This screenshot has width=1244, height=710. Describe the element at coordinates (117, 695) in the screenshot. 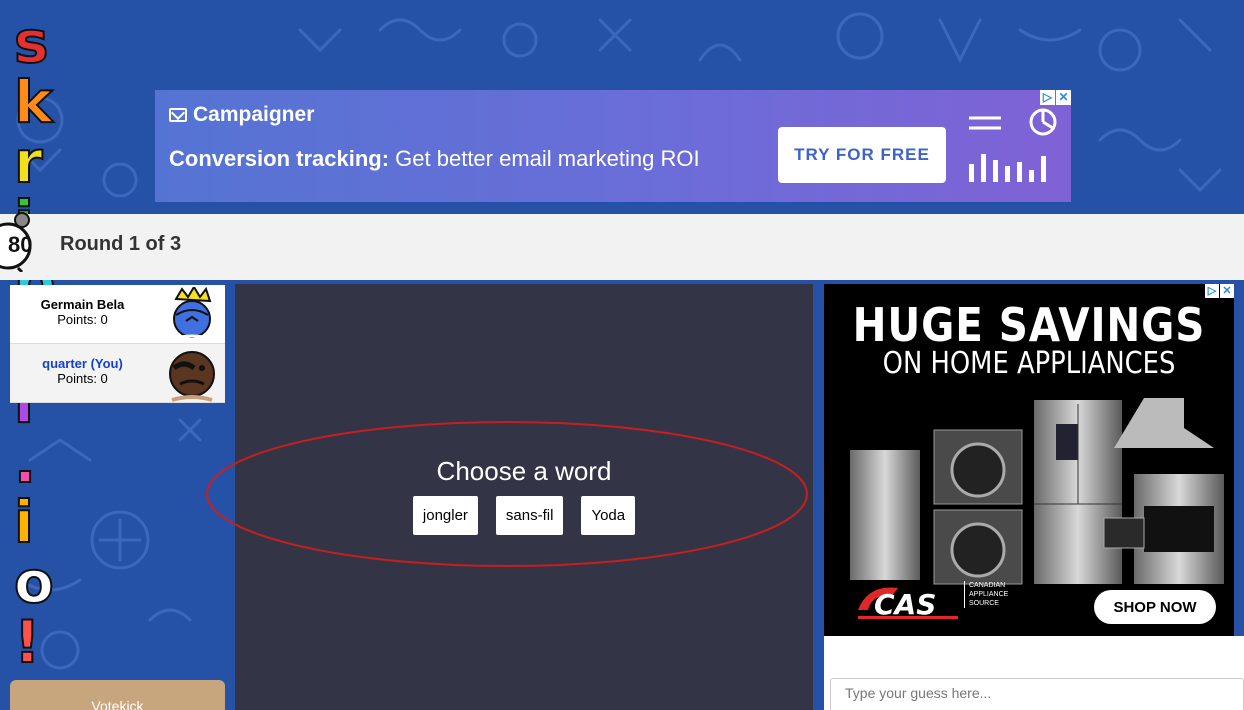

I see `votekick-button: Votekick` at that location.